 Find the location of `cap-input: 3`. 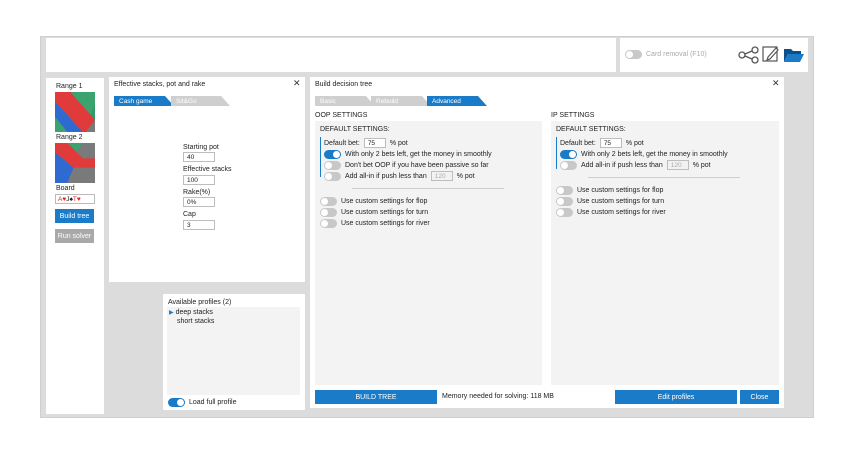

cap-input: 3 is located at coordinates (199, 225).